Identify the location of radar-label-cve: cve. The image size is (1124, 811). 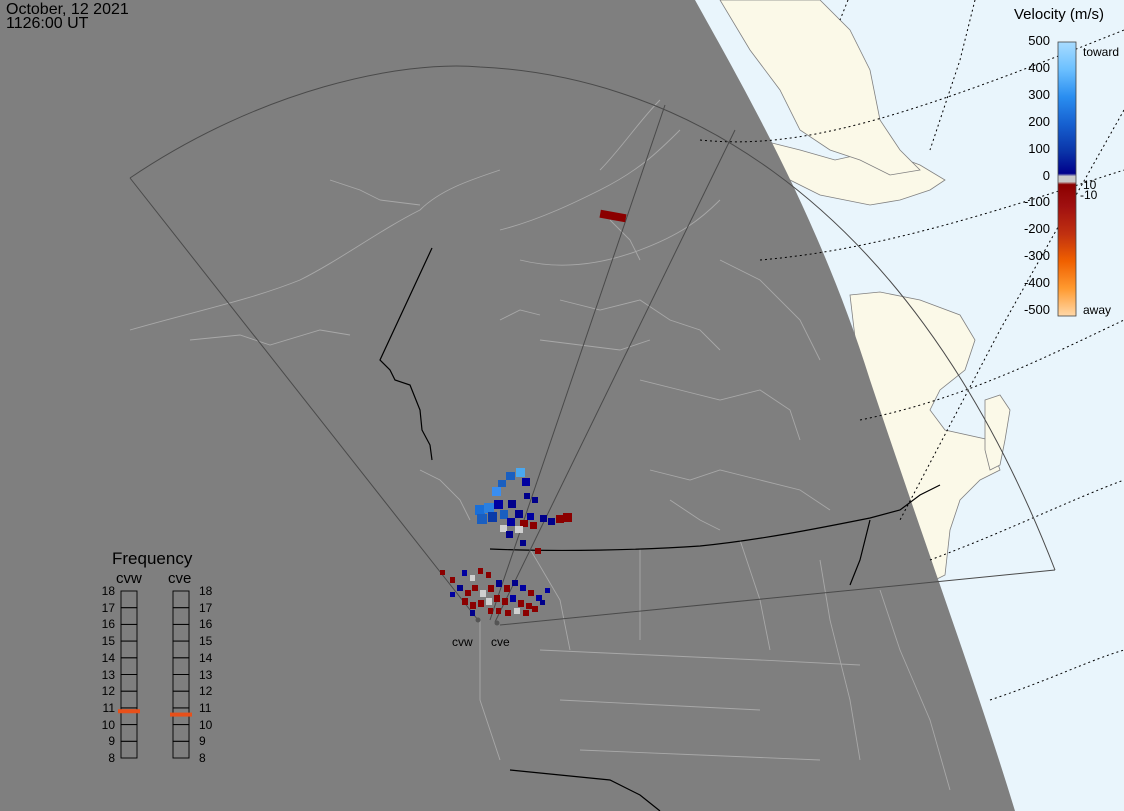
(500, 642).